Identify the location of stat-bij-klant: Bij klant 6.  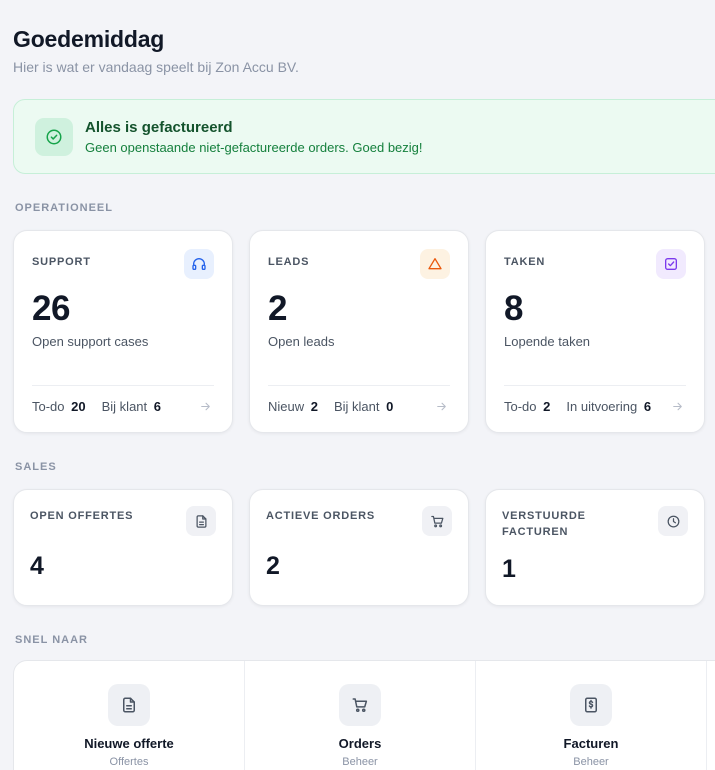
(131, 406).